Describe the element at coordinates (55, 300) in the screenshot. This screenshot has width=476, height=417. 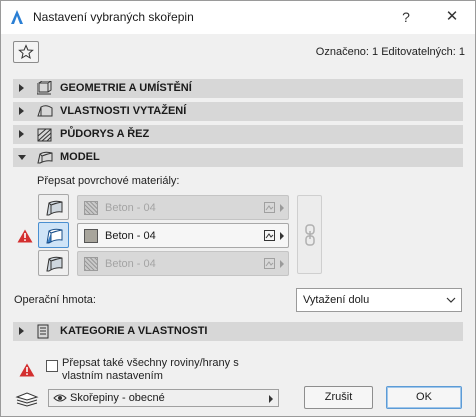
I see `operation-hmota-label: Operační hmota:` at that location.